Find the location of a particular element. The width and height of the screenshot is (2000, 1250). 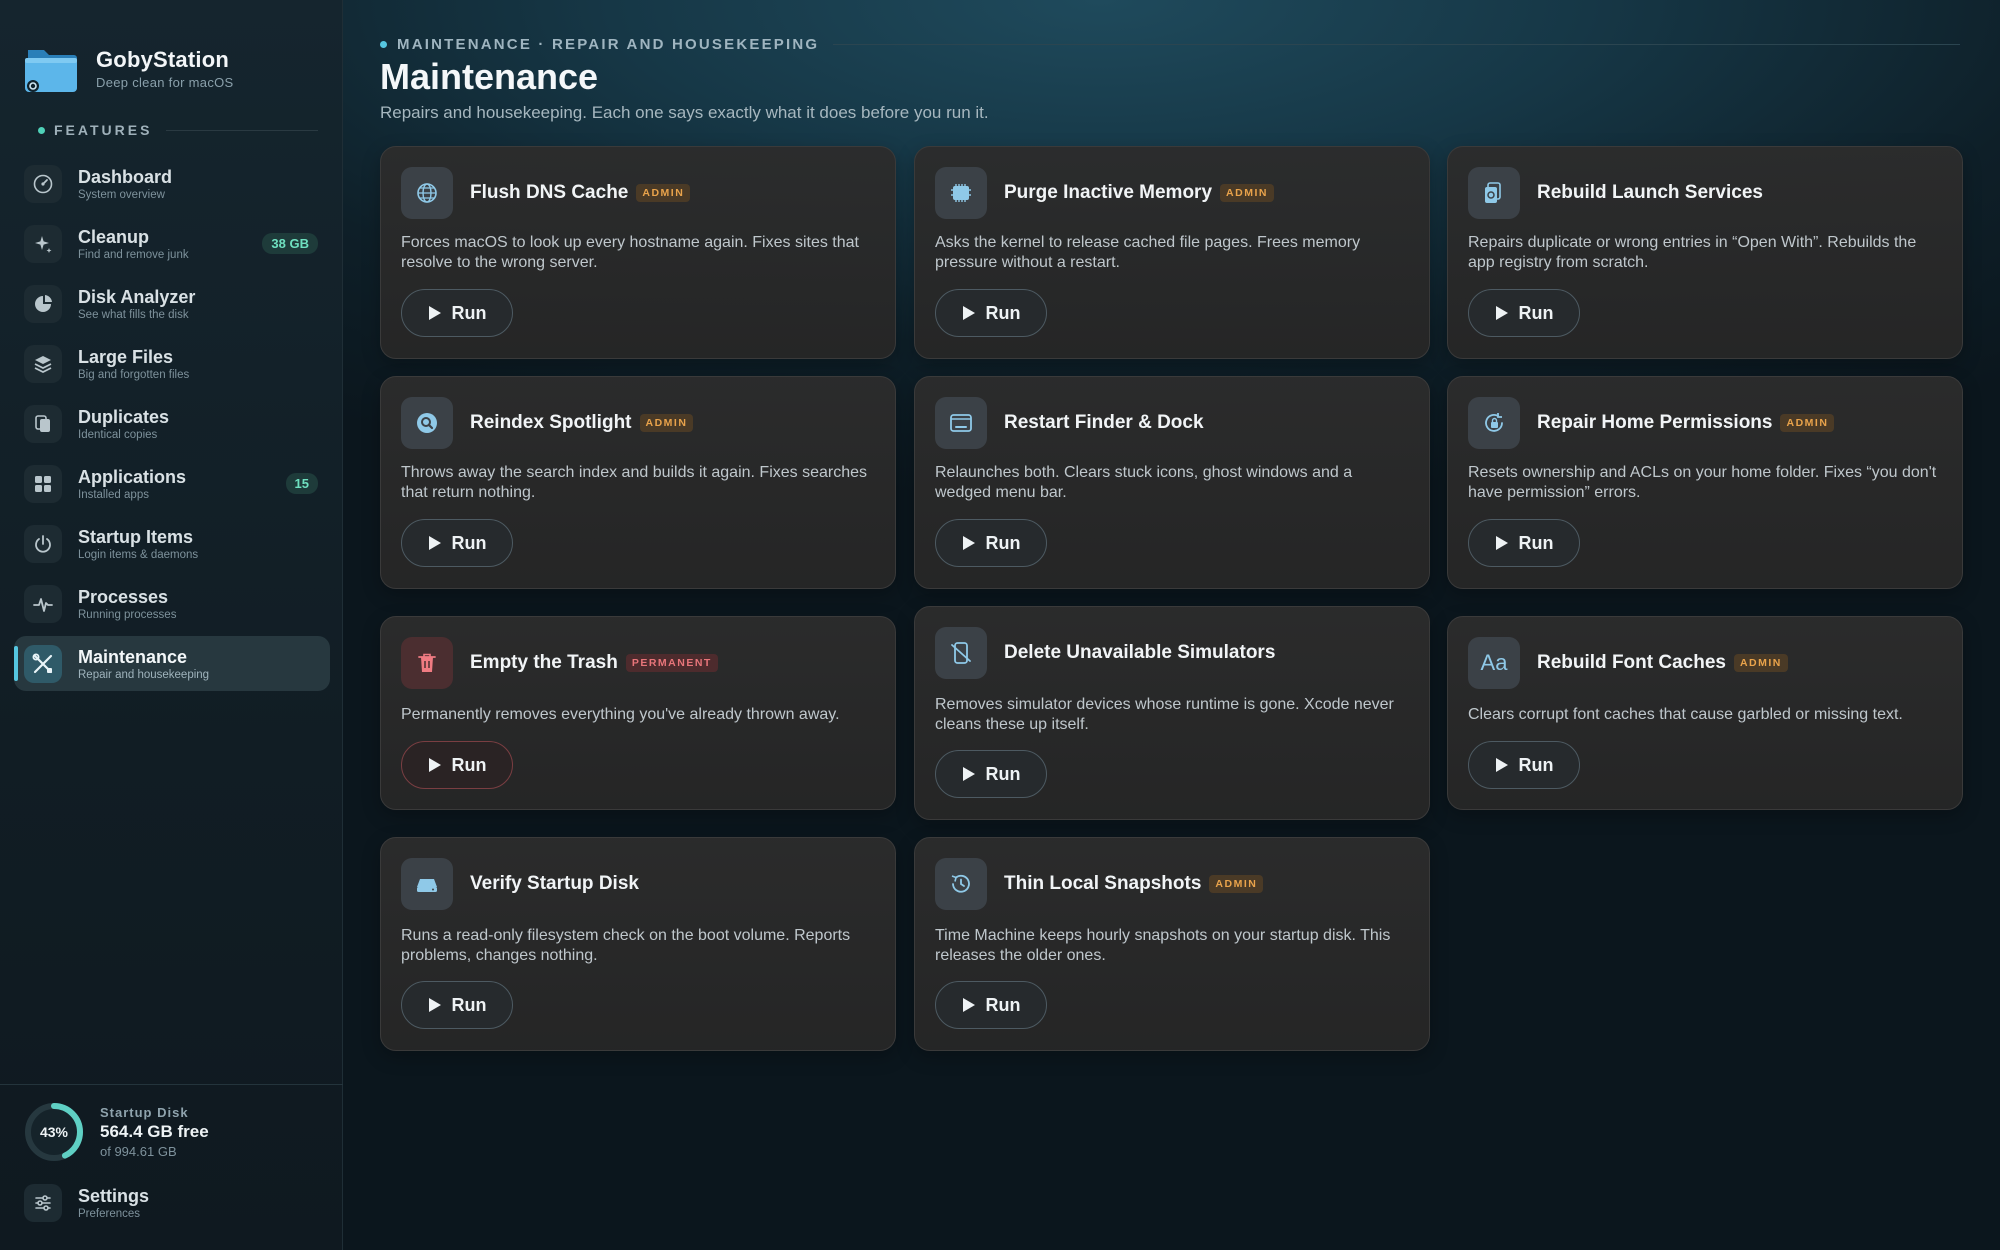

sparkle-icon is located at coordinates (43, 243).